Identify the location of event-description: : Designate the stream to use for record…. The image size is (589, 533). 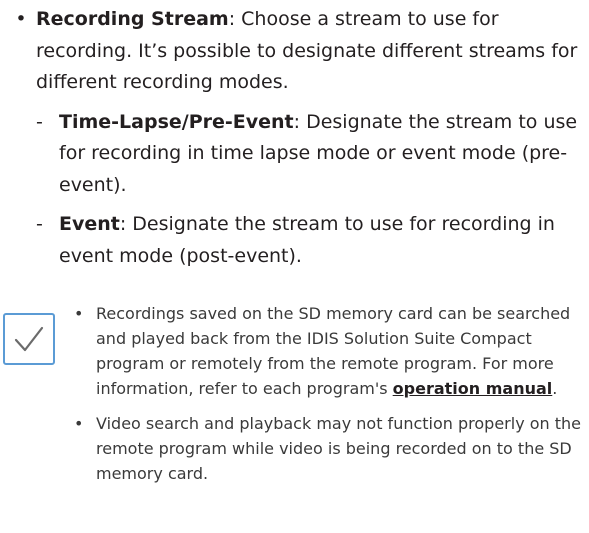
(307, 240).